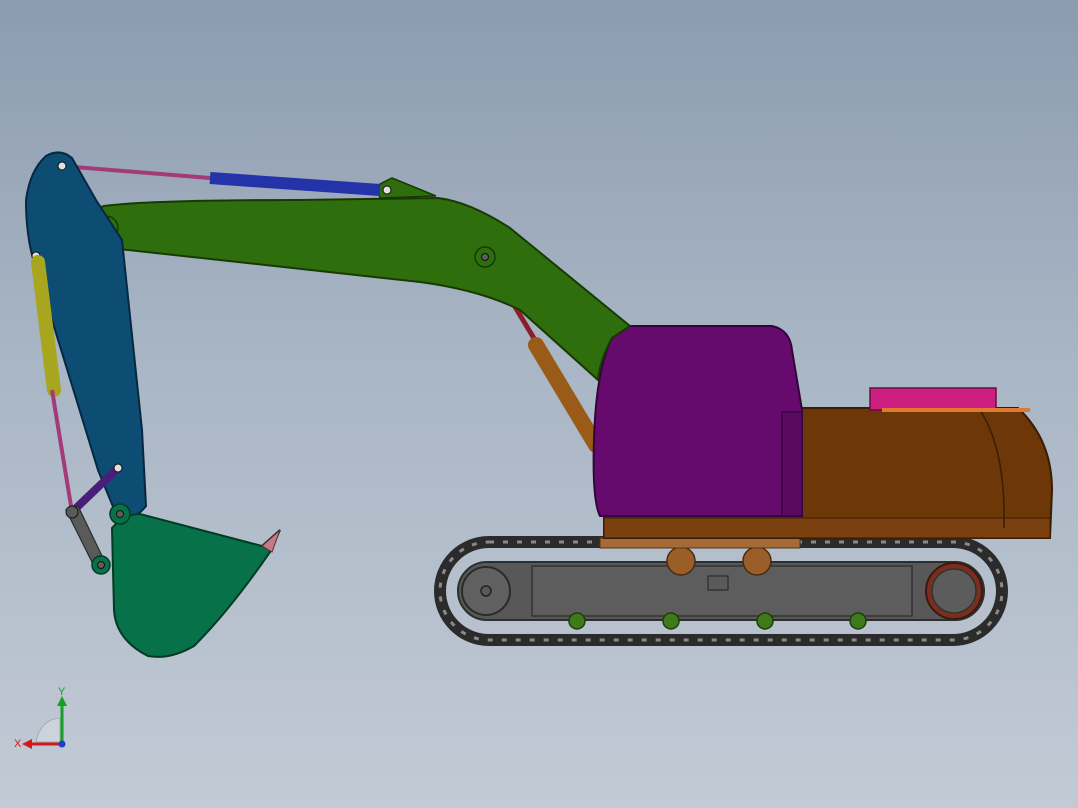 Image resolution: width=1078 pixels, height=808 pixels. Describe the element at coordinates (827, 528) in the screenshot. I see `upper-body-base` at that location.